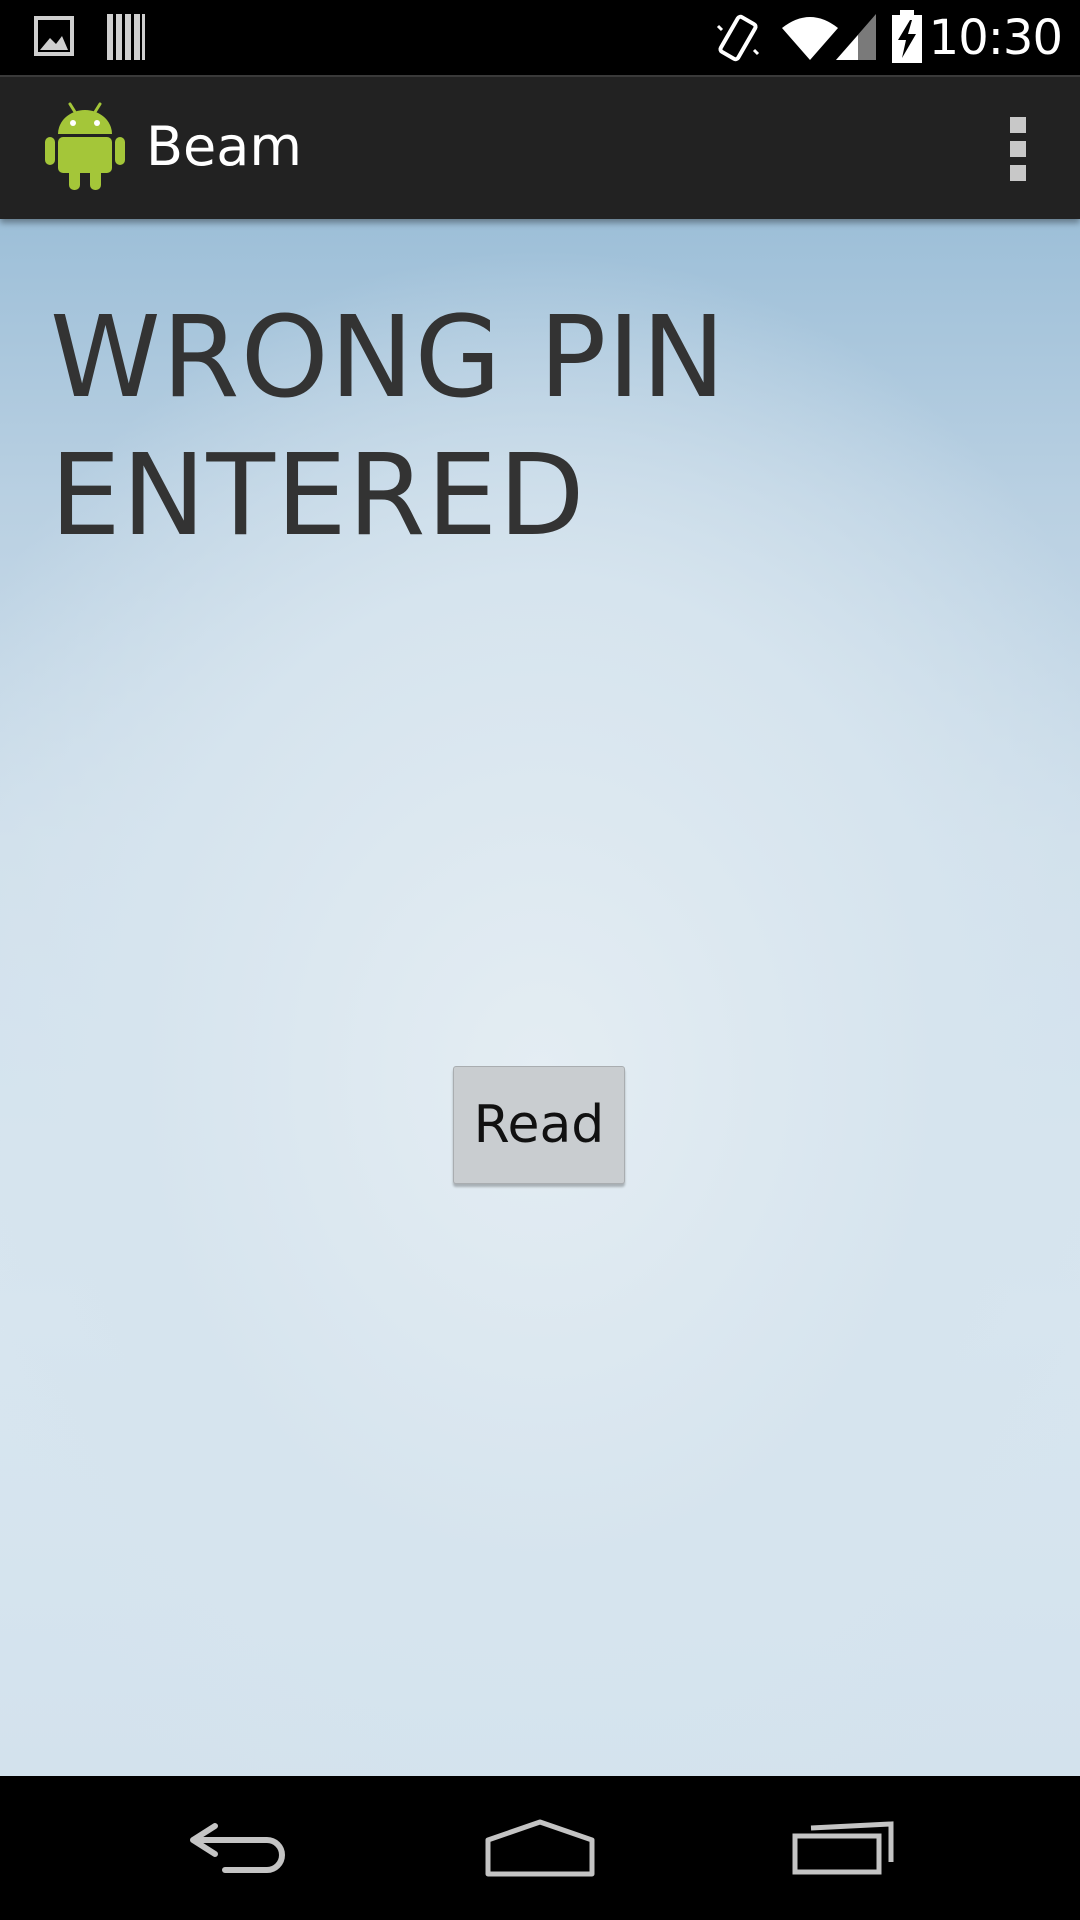 This screenshot has width=1080, height=1920. I want to click on barcode-notification-icon, so click(126, 37).